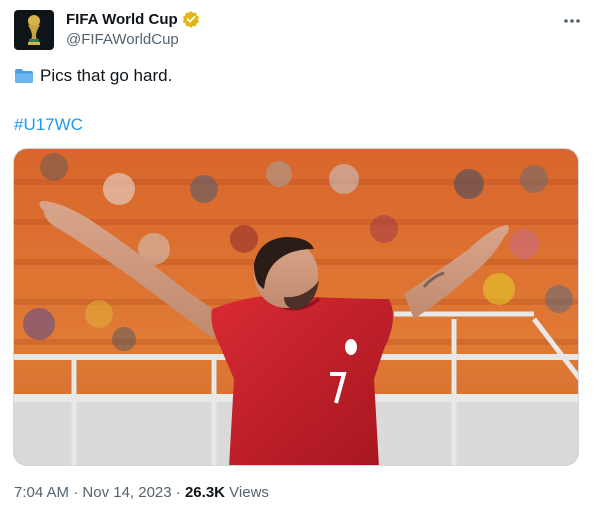  Describe the element at coordinates (106, 75) in the screenshot. I see `tweet-text-content: Pics that go hard.` at that location.